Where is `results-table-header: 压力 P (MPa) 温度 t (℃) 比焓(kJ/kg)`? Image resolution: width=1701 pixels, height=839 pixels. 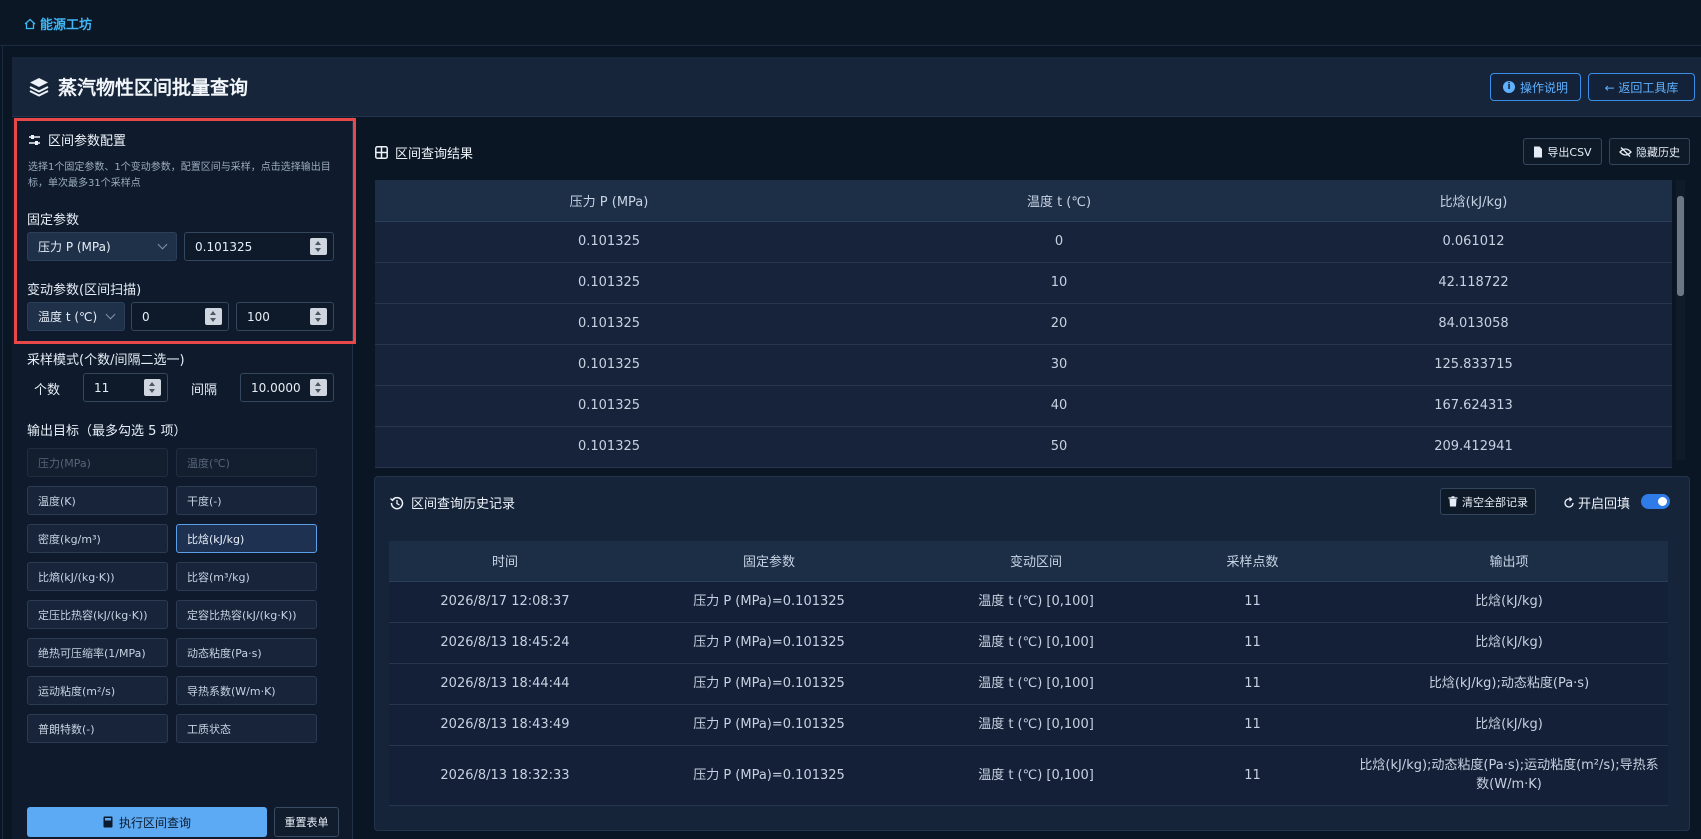
results-table-header: 压力 P (MPa) 温度 t (℃) 比焓(kJ/kg) is located at coordinates (1023, 201).